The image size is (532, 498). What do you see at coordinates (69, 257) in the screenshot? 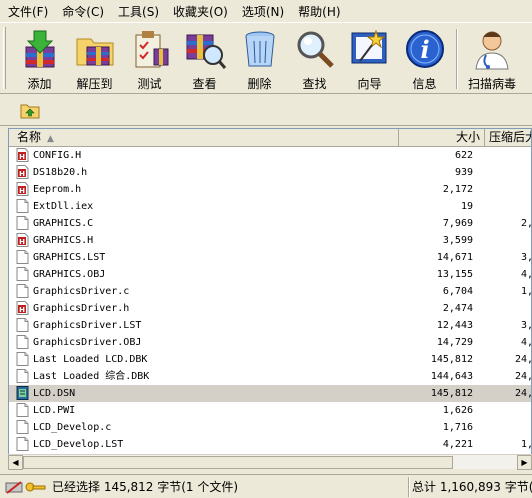
I see `file-name: GRAPHICS.LST` at bounding box center [69, 257].